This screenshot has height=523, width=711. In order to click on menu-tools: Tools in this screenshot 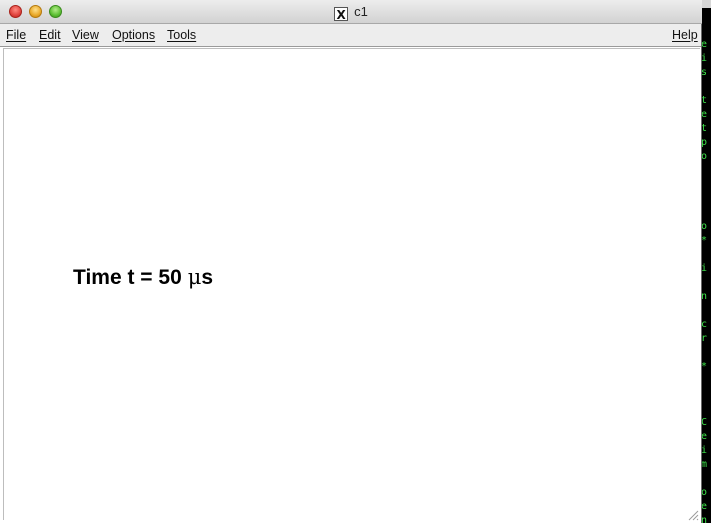, I will do `click(181, 35)`.